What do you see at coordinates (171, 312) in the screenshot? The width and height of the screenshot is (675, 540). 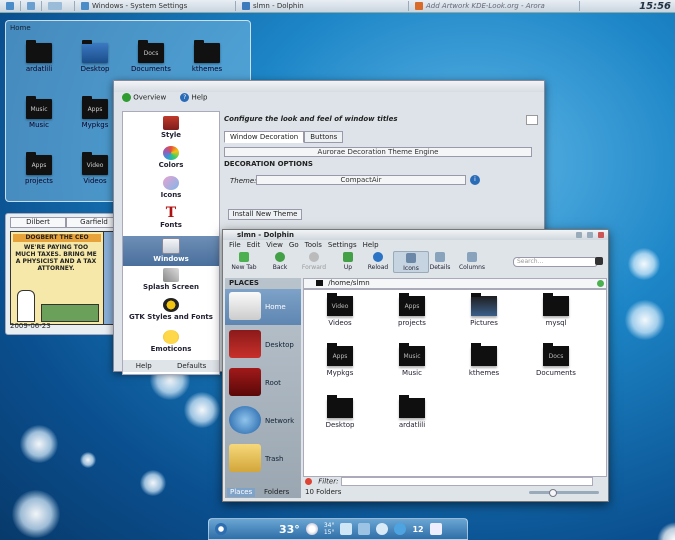 I see `sidebar-item-gtk-styles: GTK Styles and Fonts` at bounding box center [171, 312].